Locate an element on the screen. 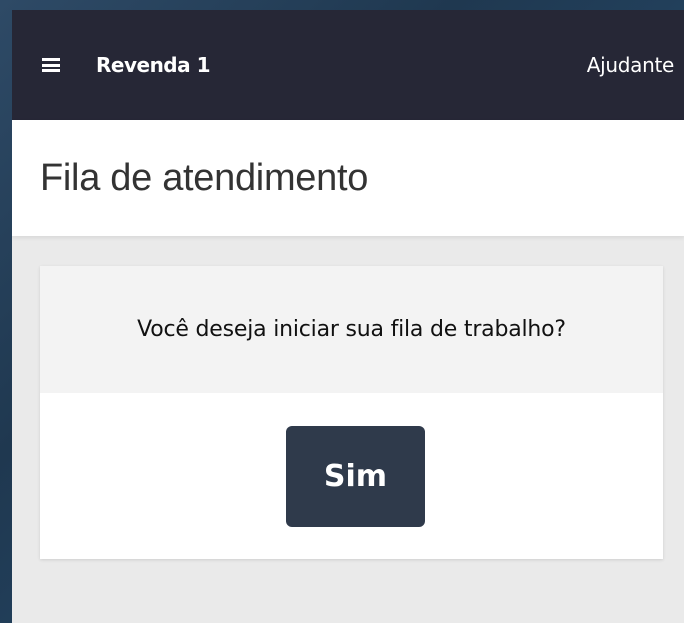 This screenshot has height=623, width=684. hamburger-menu-icon is located at coordinates (56, 65).